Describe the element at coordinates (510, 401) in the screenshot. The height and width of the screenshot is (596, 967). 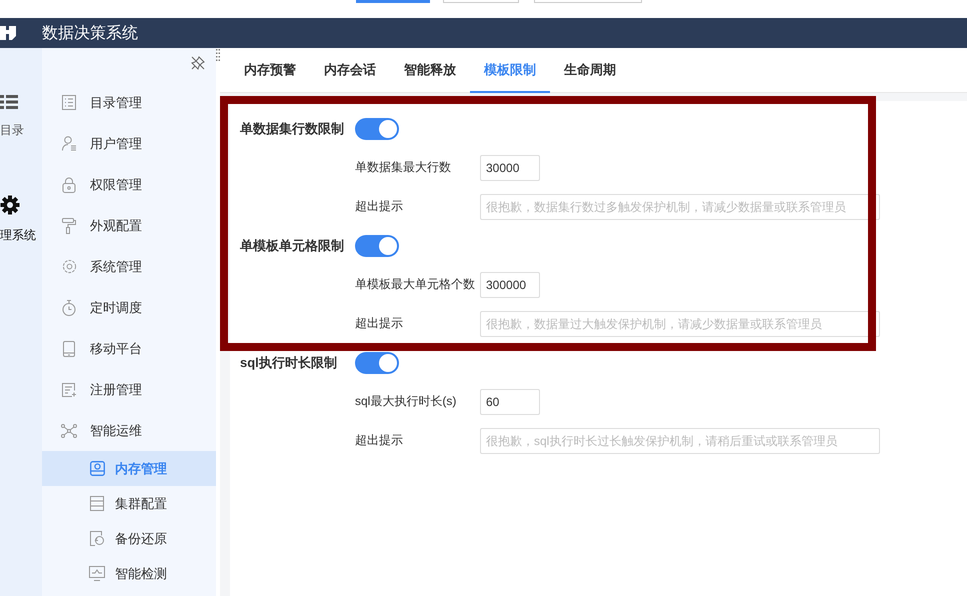
I see `number-field: 60` at that location.